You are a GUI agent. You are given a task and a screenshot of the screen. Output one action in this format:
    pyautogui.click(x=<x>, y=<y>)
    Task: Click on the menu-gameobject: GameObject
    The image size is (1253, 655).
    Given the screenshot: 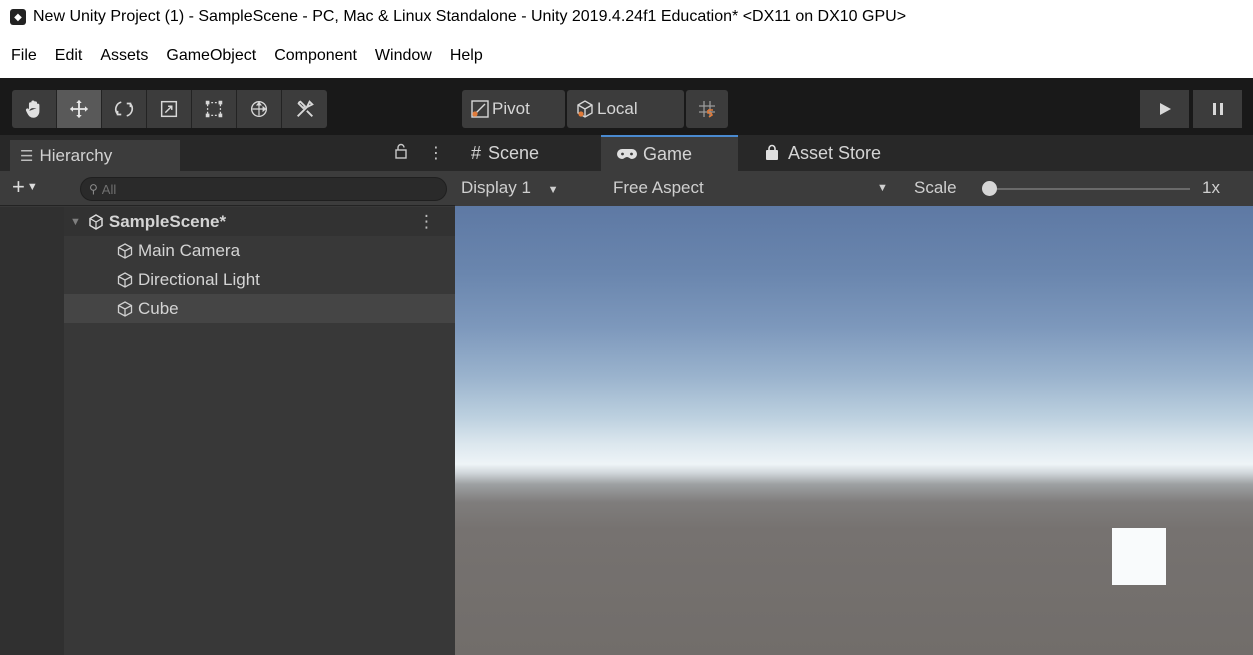 What is the action you would take?
    pyautogui.click(x=211, y=56)
    